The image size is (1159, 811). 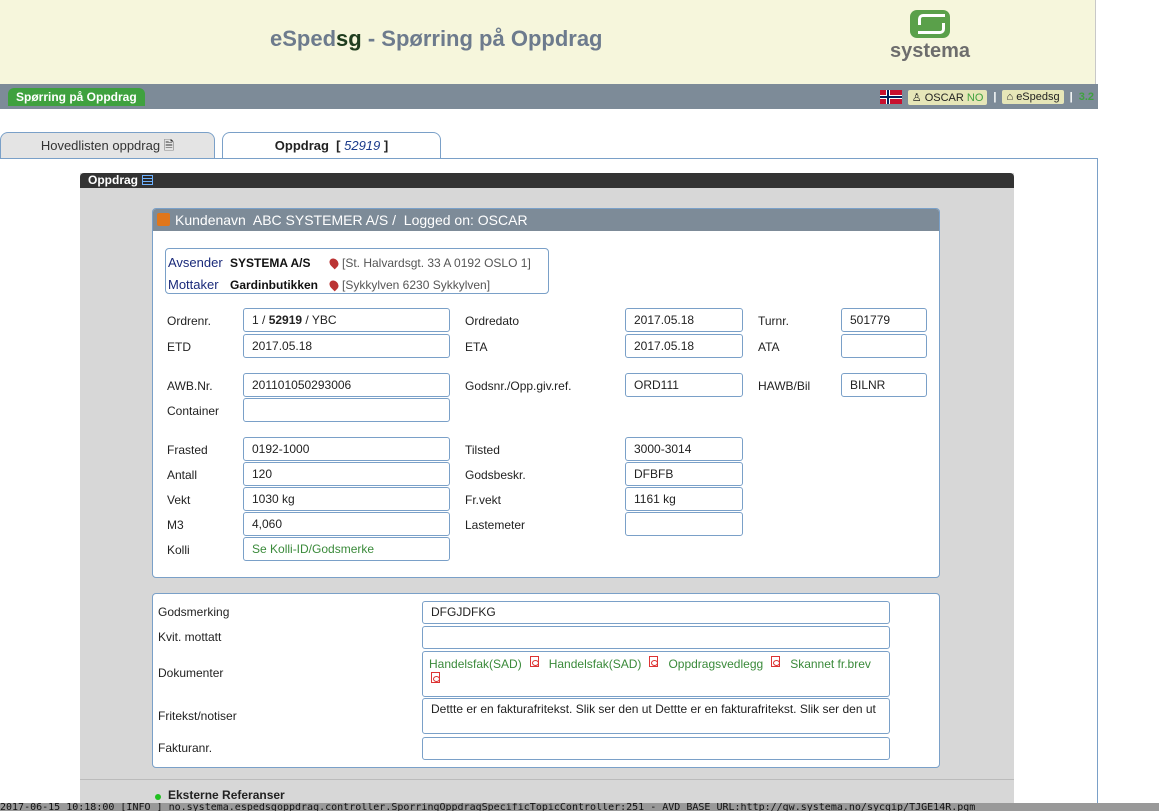 I want to click on nav-right: ♙ OSCAR NO | ⌂ eSpedsg | 3.2, so click(x=986, y=97).